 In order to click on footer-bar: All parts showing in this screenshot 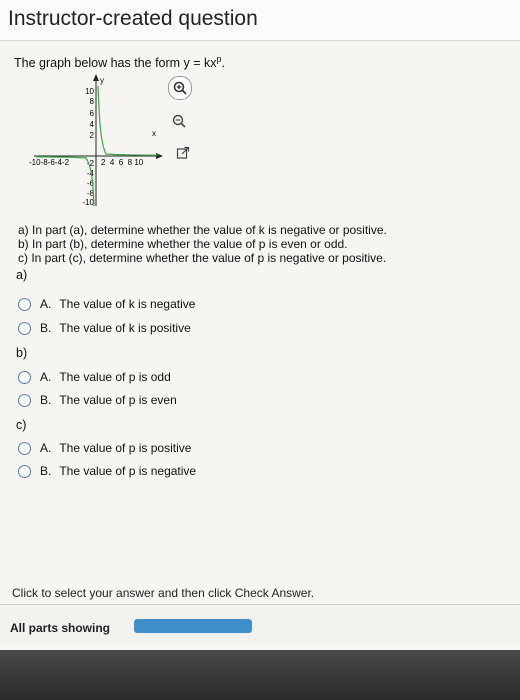, I will do `click(260, 624)`.